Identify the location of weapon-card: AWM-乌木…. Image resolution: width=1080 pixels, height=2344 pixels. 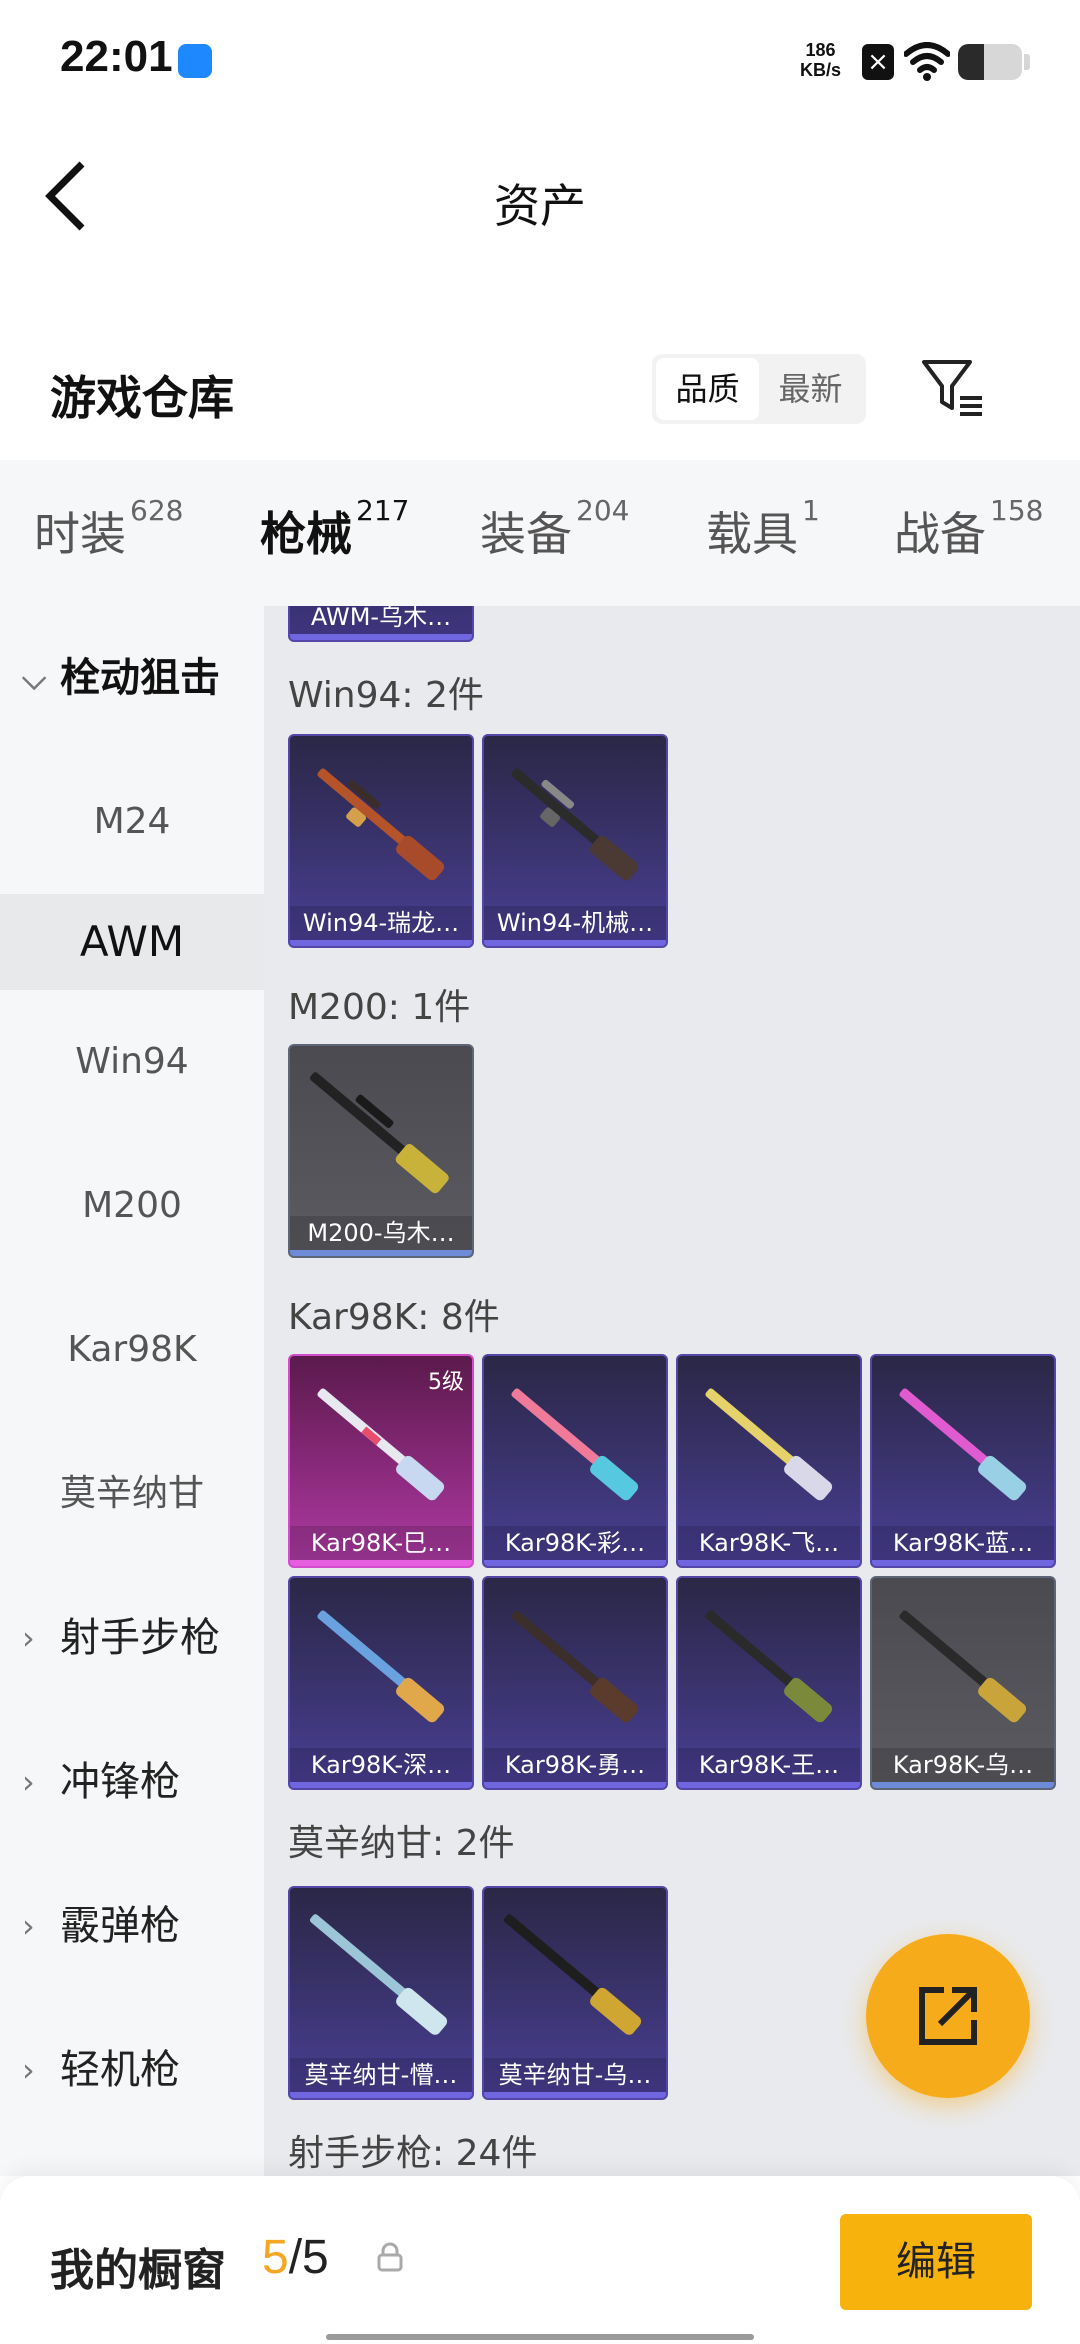
(381, 624).